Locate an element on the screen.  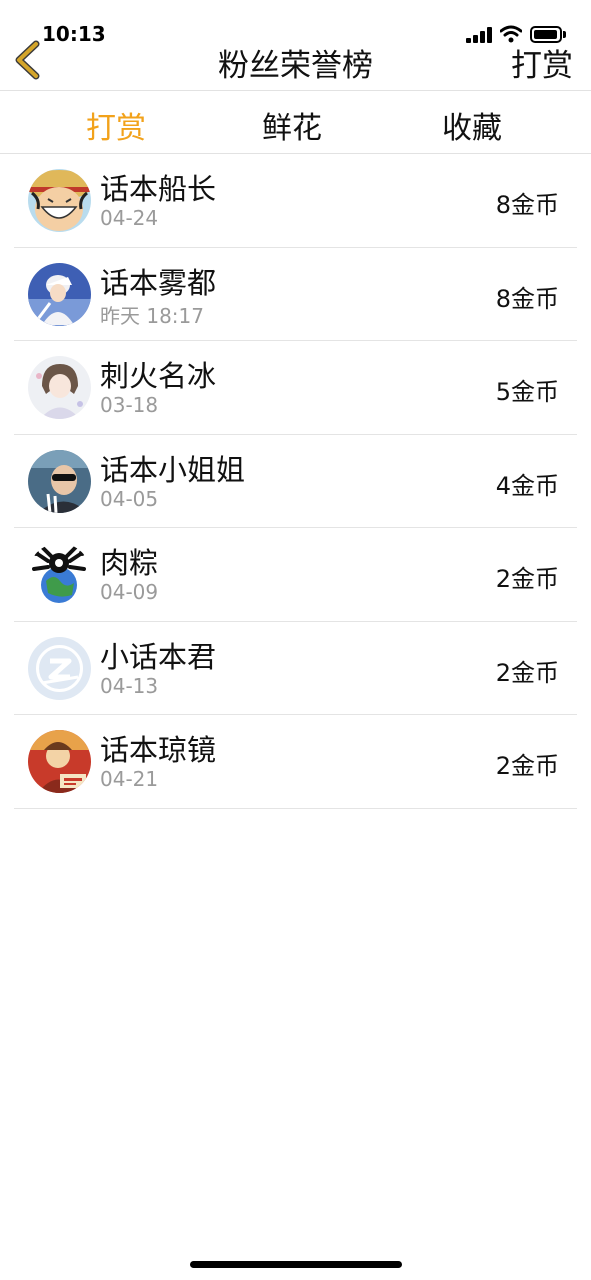
page-title: 粉丝荣誉榜 is located at coordinates (295, 66).